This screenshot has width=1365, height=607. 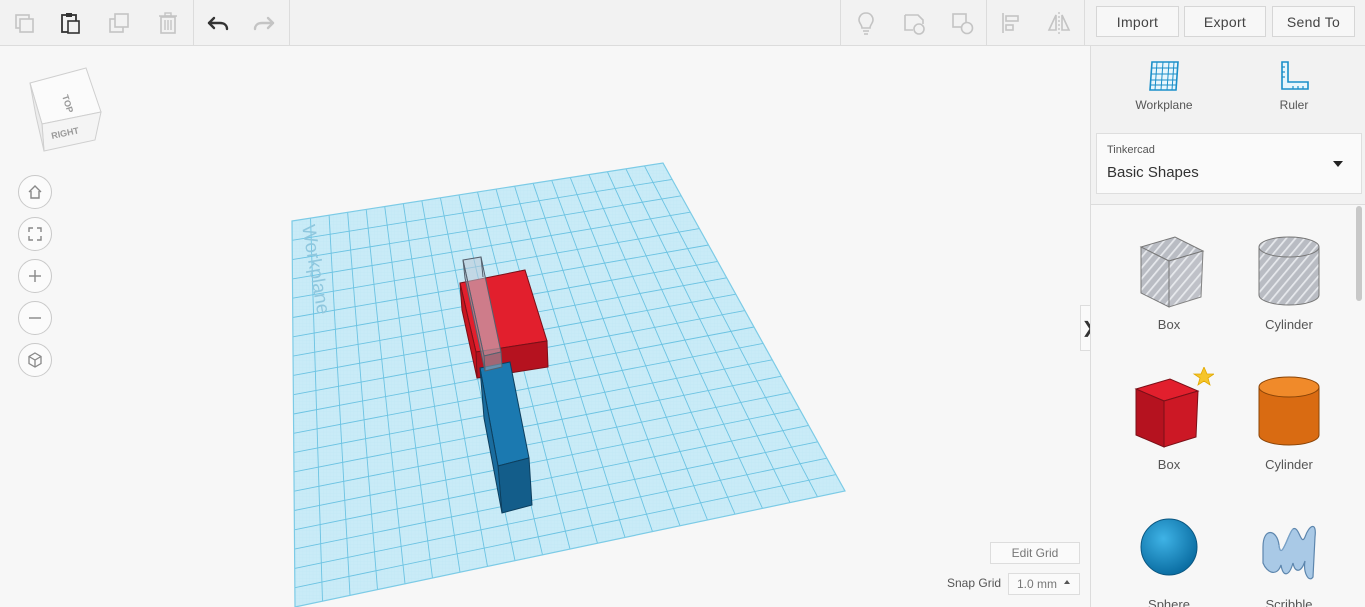 I want to click on fit-view-button, so click(x=35, y=234).